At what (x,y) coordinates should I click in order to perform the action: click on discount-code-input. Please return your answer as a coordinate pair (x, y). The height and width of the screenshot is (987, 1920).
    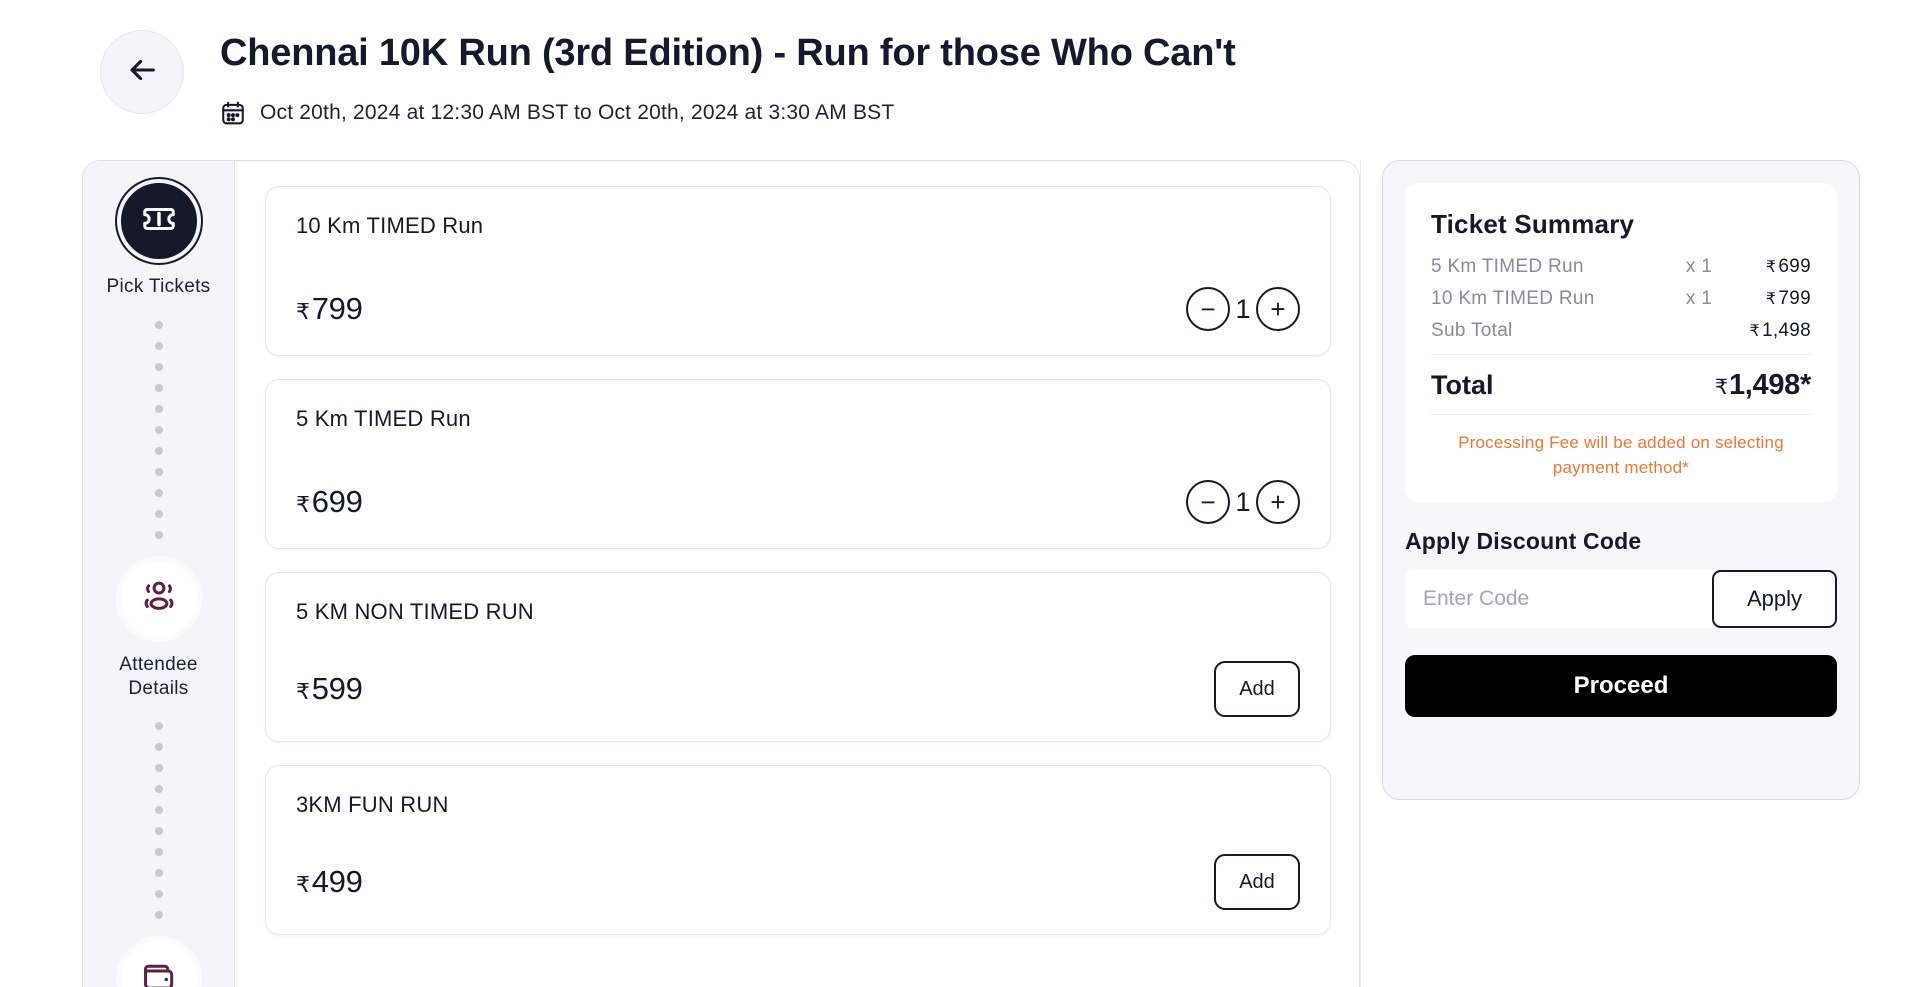
    Looking at the image, I should click on (1558, 599).